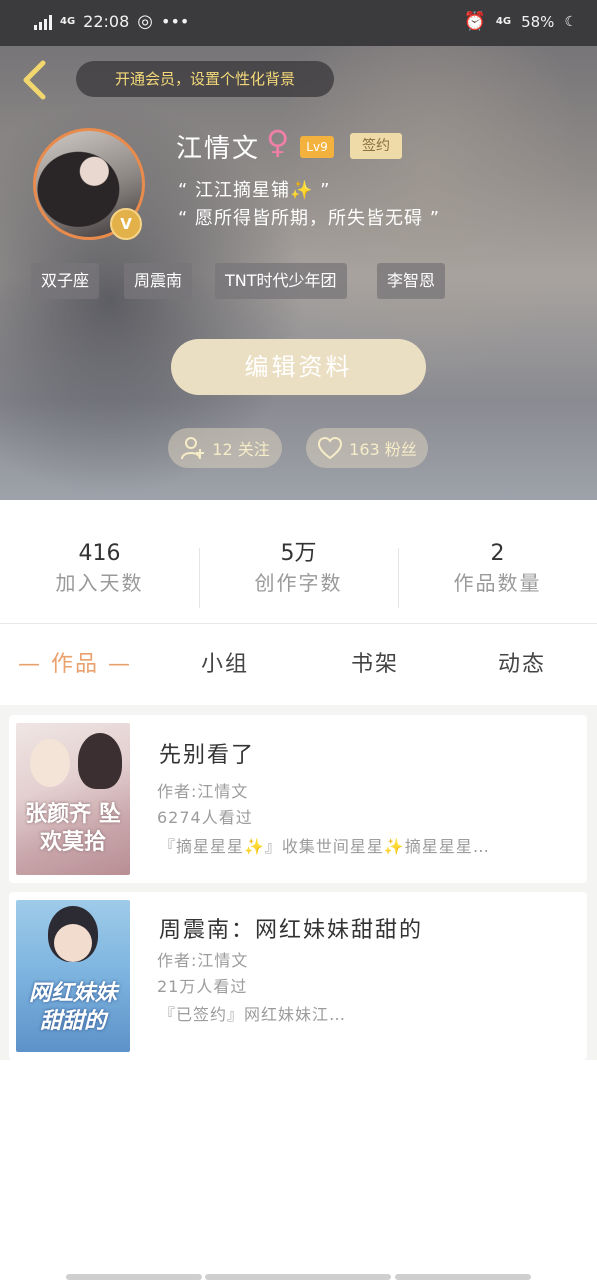  Describe the element at coordinates (291, 930) in the screenshot. I see `book-title: 周震南：网红妹妹甜甜的` at that location.